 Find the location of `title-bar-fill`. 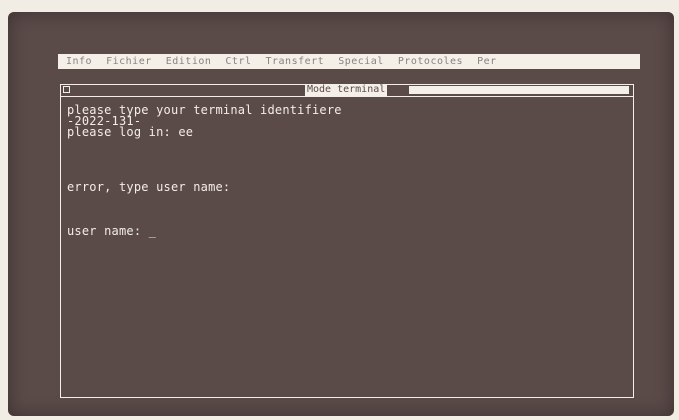

title-bar-fill is located at coordinates (519, 90).